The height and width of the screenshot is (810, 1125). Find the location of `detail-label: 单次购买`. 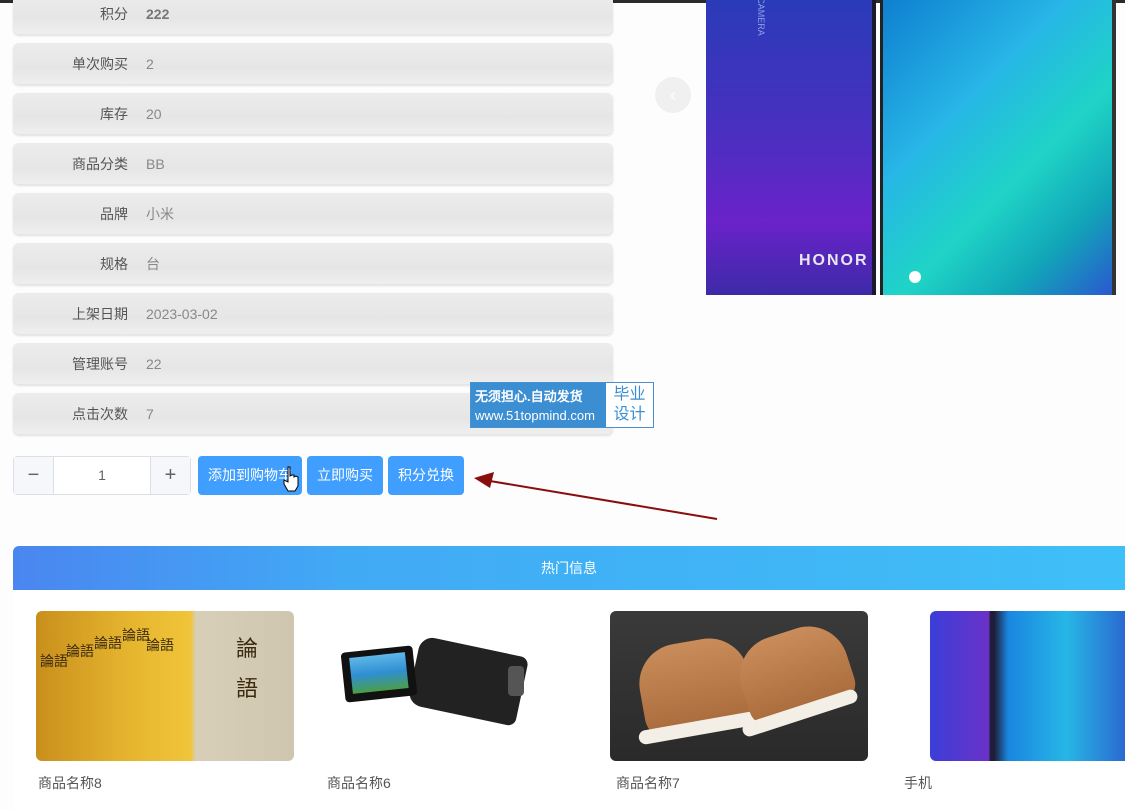

detail-label: 单次购买 is located at coordinates (100, 64).